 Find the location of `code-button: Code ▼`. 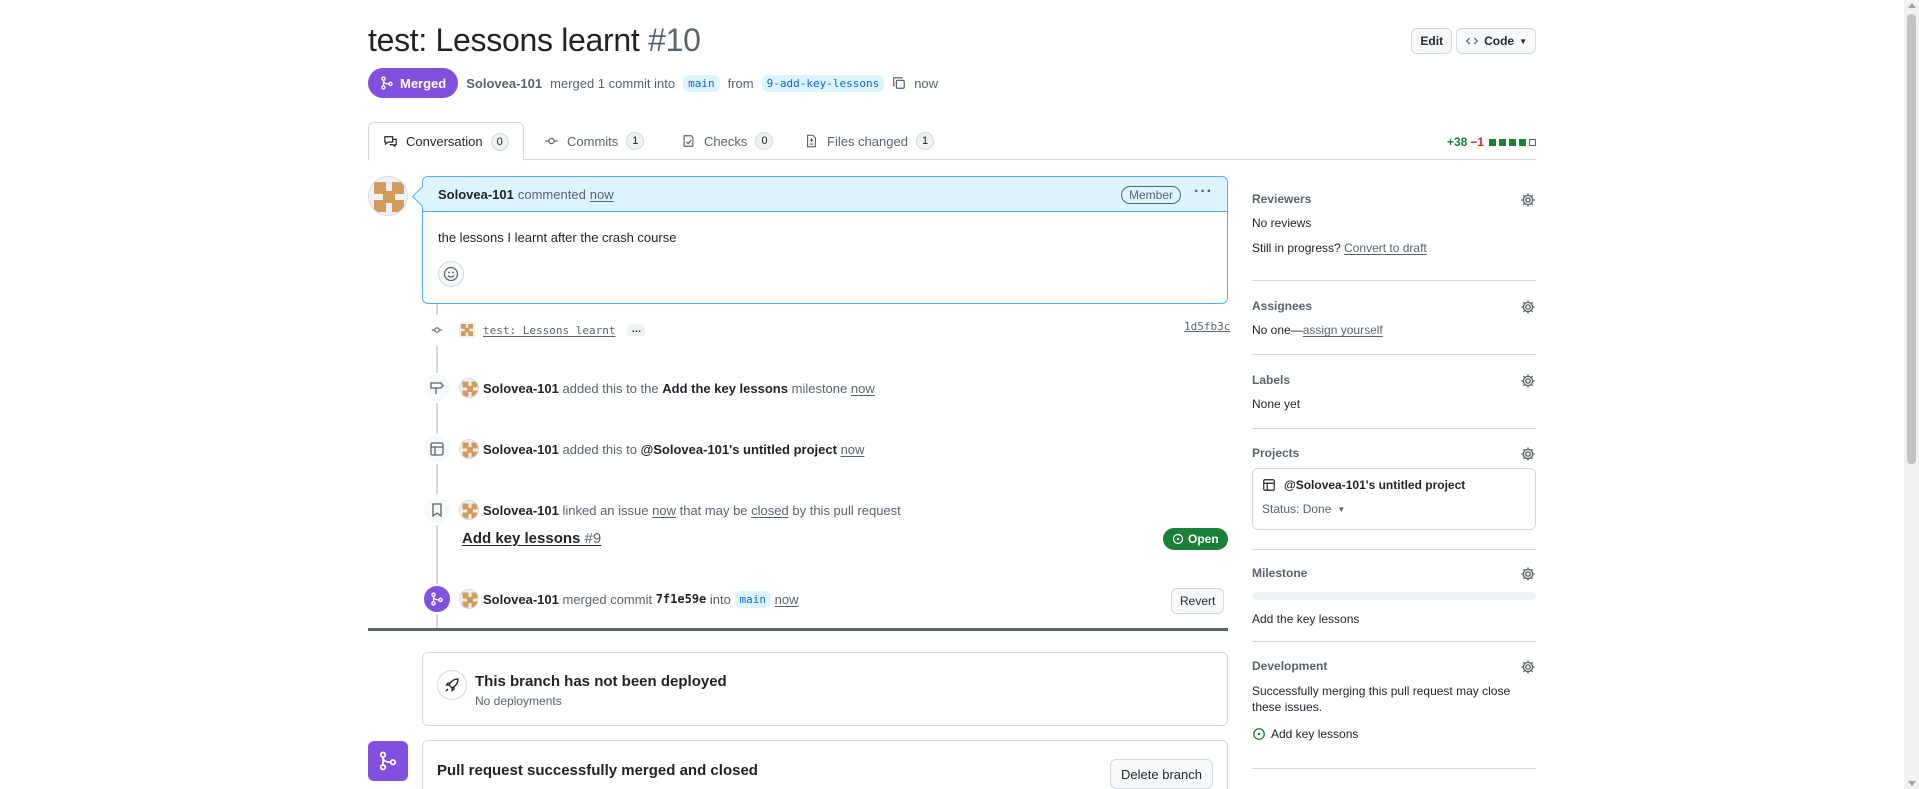

code-button: Code ▼ is located at coordinates (1496, 41).